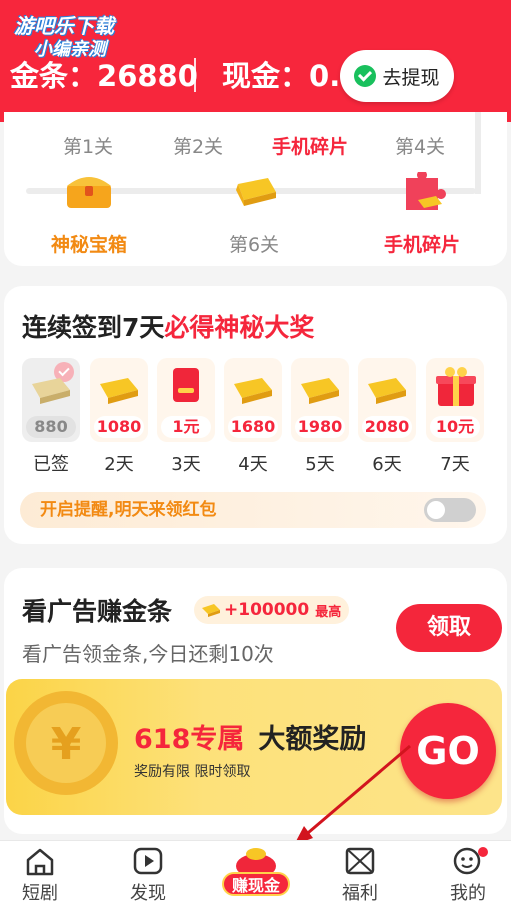 The height and width of the screenshot is (902, 511). I want to click on withdraw-button: 去提现, so click(397, 76).